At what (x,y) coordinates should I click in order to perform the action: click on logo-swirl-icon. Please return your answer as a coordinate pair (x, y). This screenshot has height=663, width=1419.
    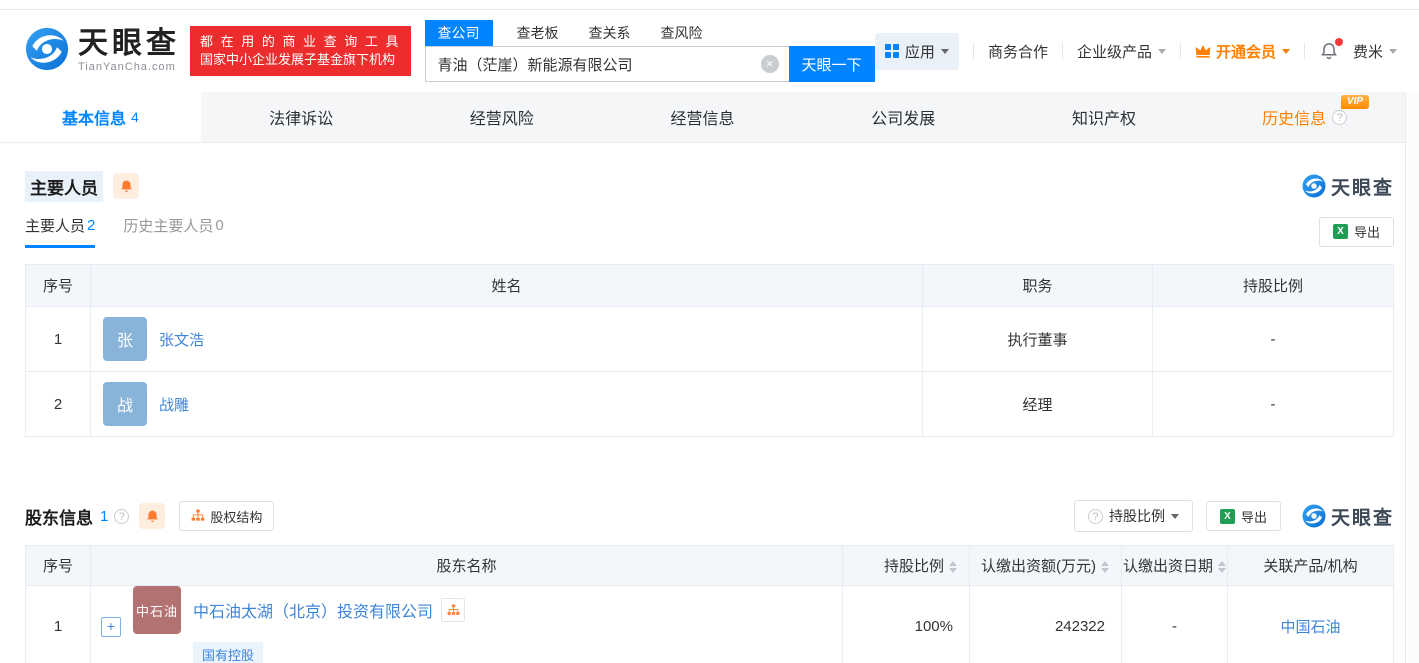
    Looking at the image, I should click on (47, 51).